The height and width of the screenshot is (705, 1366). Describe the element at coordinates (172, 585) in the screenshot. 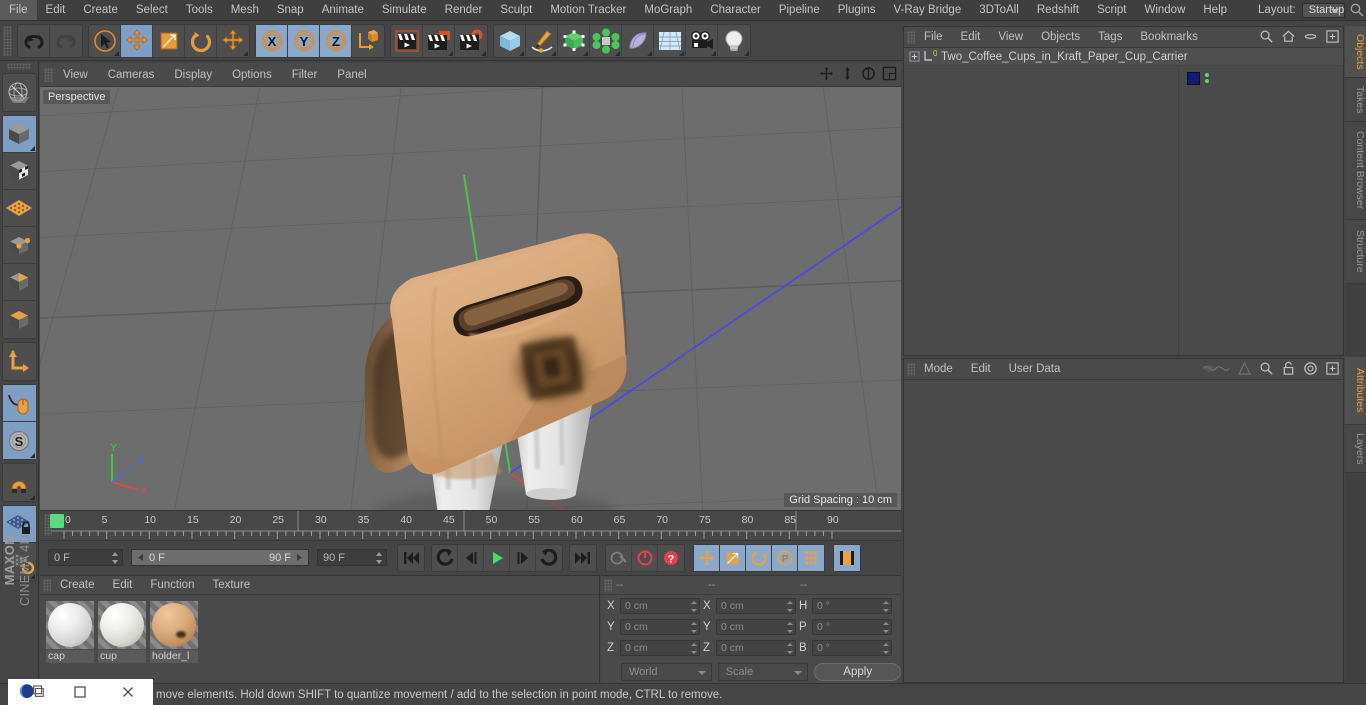

I see `material-menu-function: Function` at that location.